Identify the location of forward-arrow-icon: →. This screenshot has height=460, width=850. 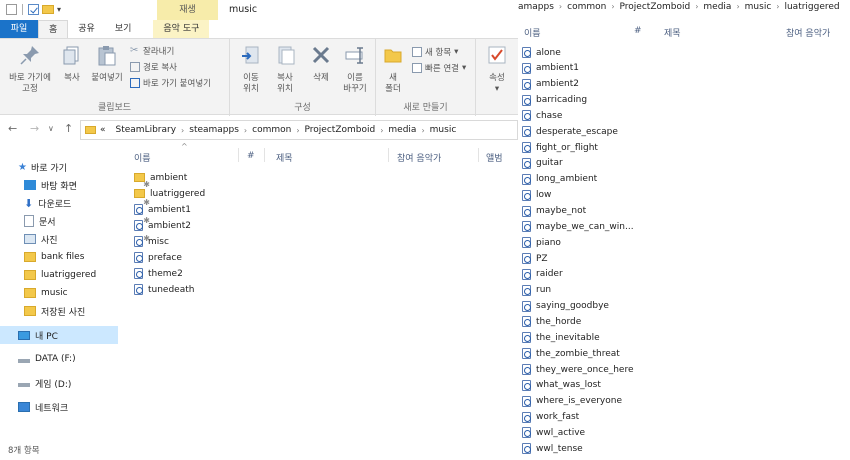
(34, 128).